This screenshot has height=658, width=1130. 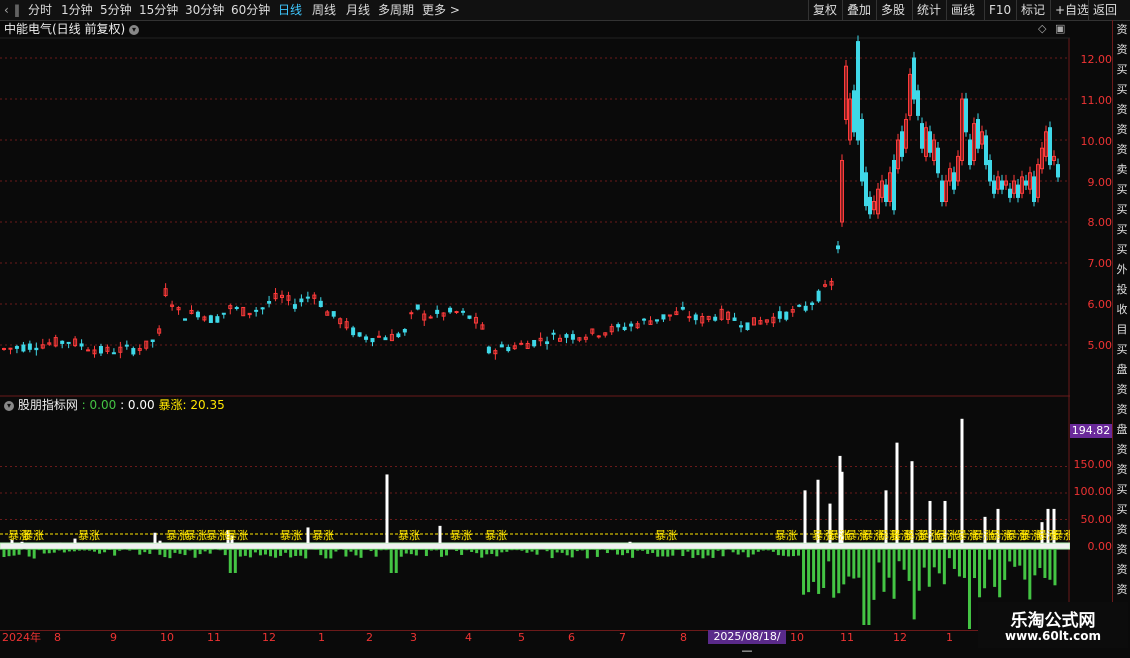 I want to click on price-tick-label: 12.00, so click(x=1091, y=59).